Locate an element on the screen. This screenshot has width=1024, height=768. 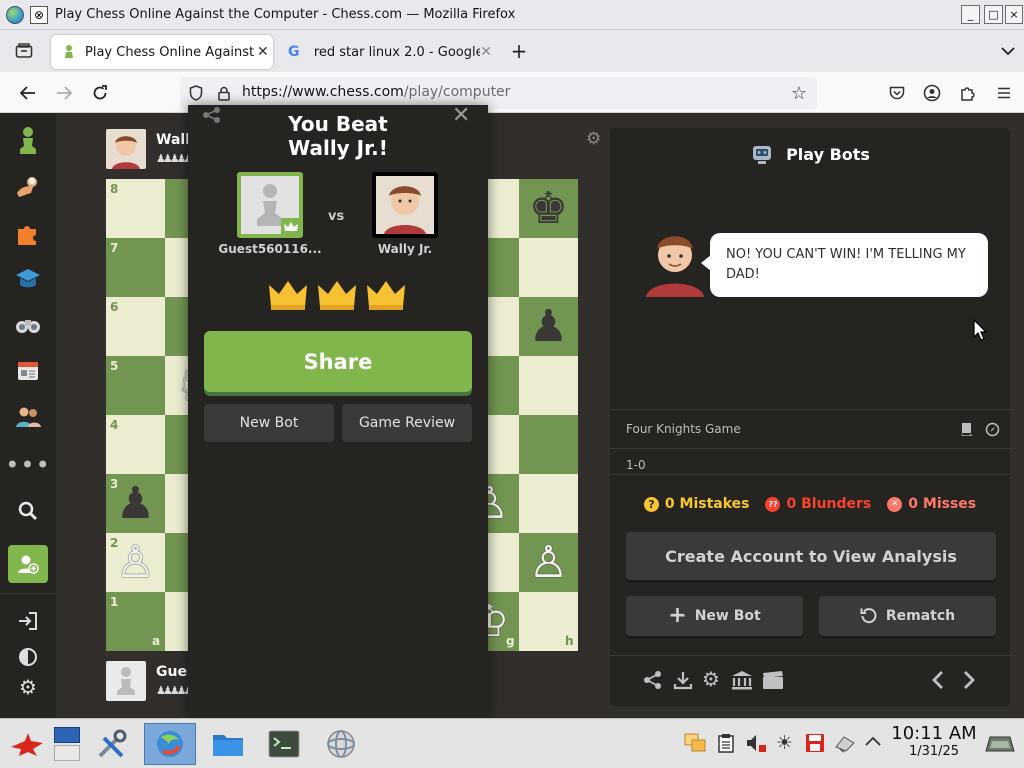
tray-volume-muted-icon is located at coordinates (756, 743).